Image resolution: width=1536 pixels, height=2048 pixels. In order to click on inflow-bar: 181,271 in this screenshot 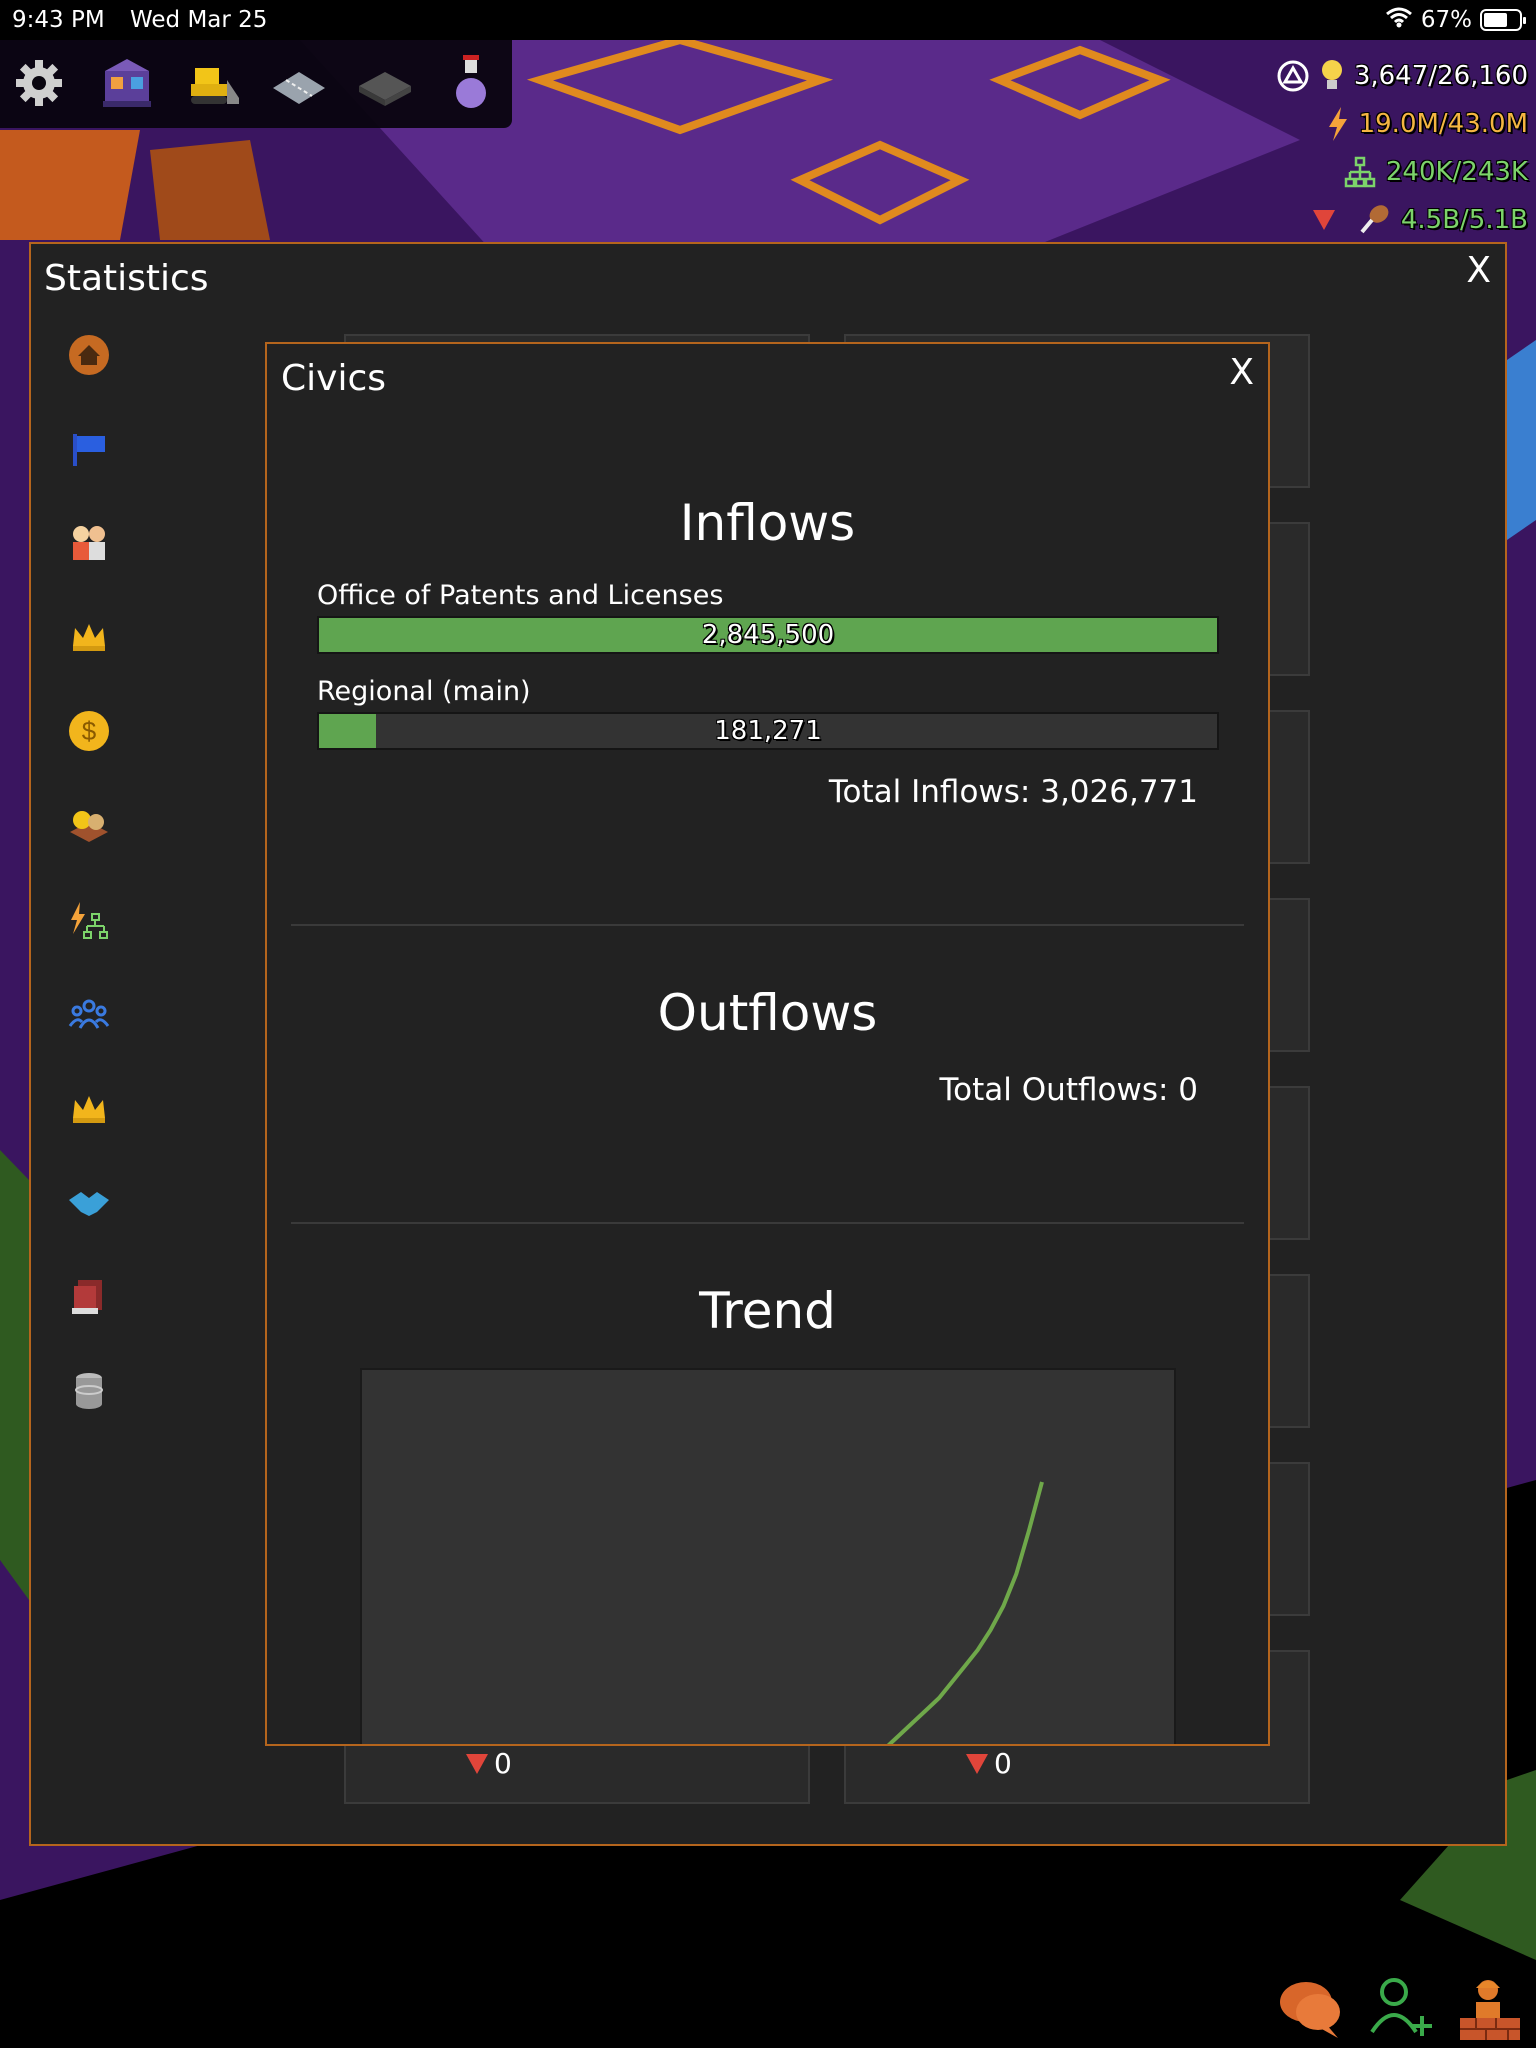, I will do `click(768, 731)`.